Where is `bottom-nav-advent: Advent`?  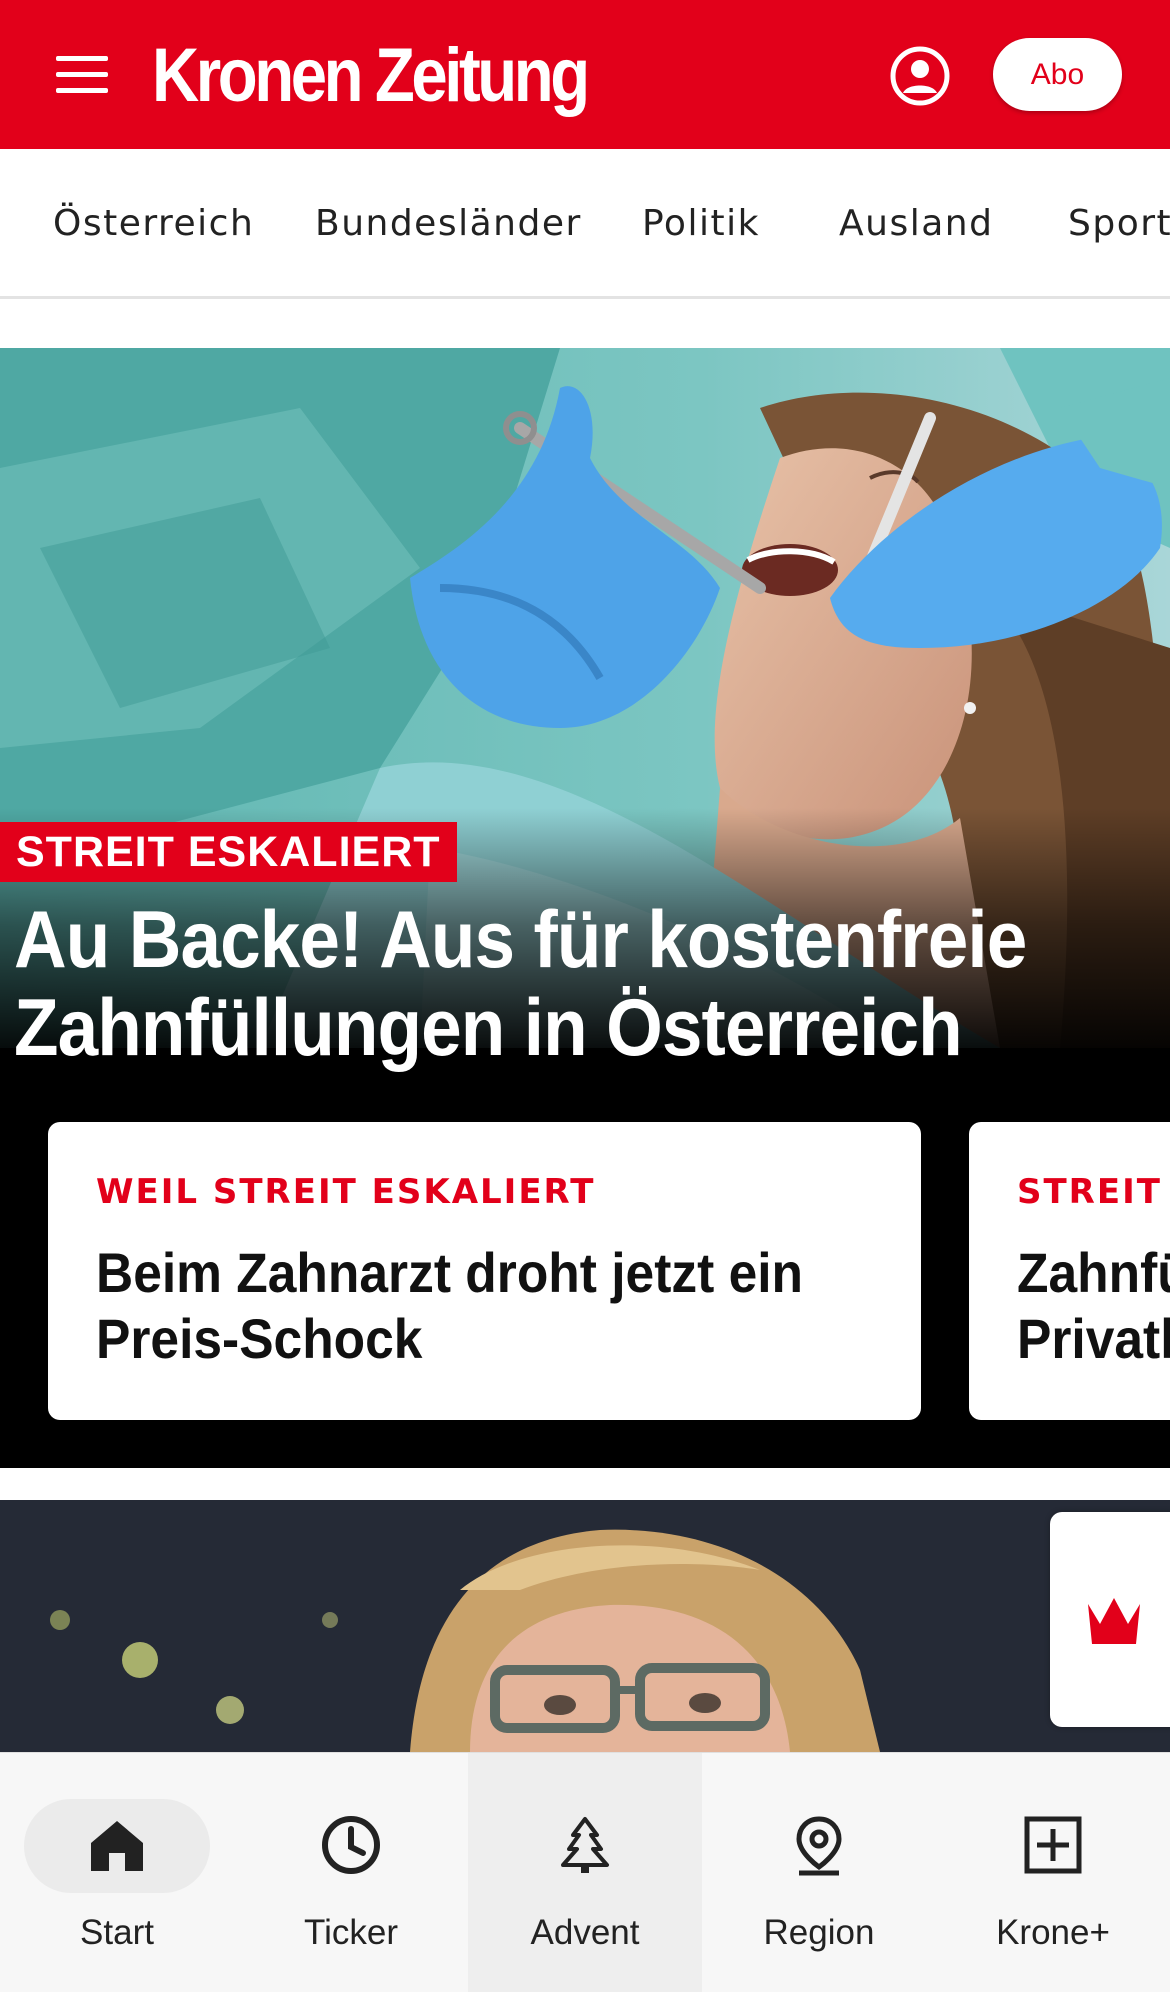
bottom-nav-advent: Advent is located at coordinates (585, 1872).